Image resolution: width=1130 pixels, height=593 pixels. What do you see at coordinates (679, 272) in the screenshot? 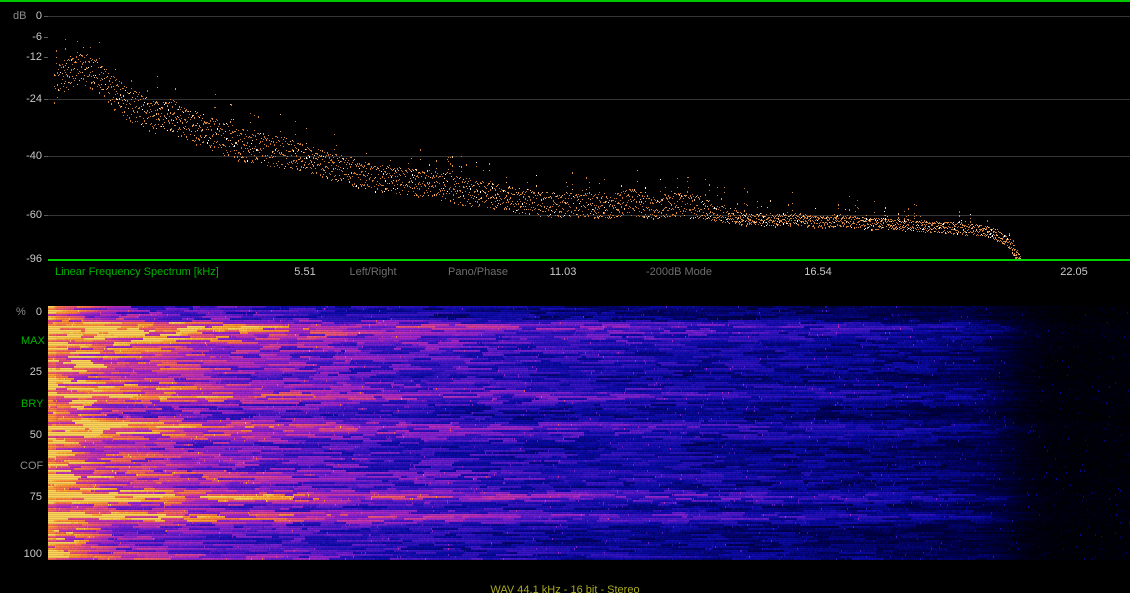
I see `mode-200db: -200dB Mode` at bounding box center [679, 272].